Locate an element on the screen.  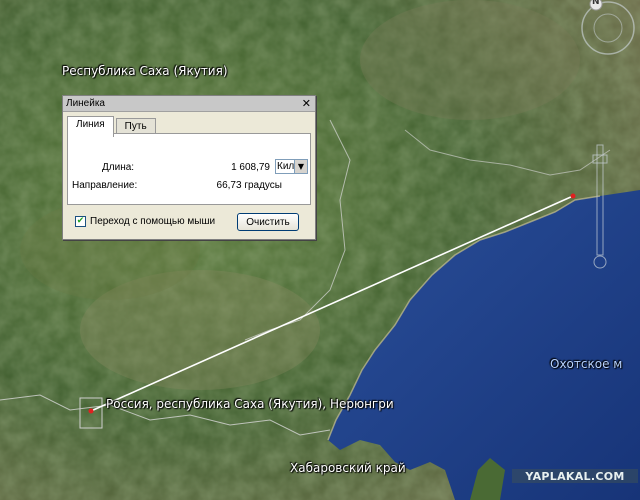
navigation-compass: N is located at coordinates (608, 30).